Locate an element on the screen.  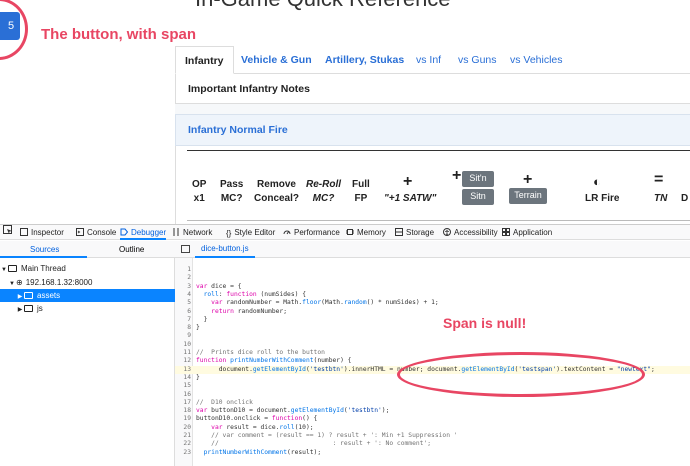
line-number: 7 is located at coordinates (183, 320).